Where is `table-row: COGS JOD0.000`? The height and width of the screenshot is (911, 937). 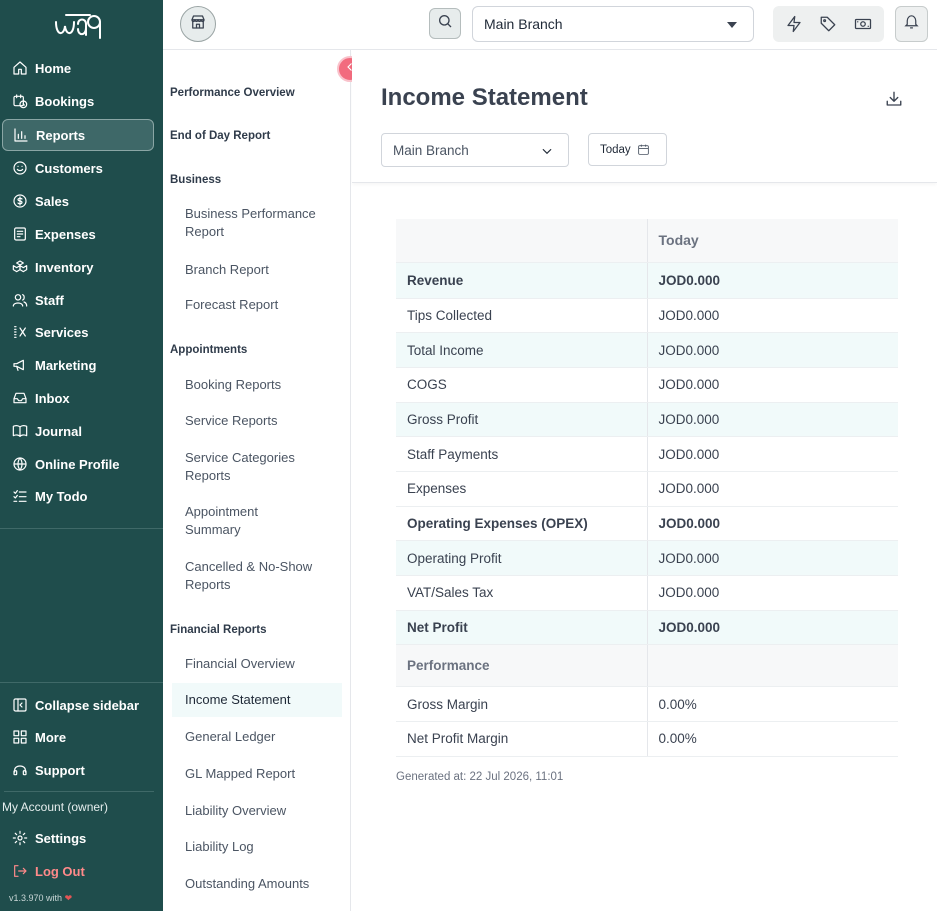 table-row: COGS JOD0.000 is located at coordinates (647, 385).